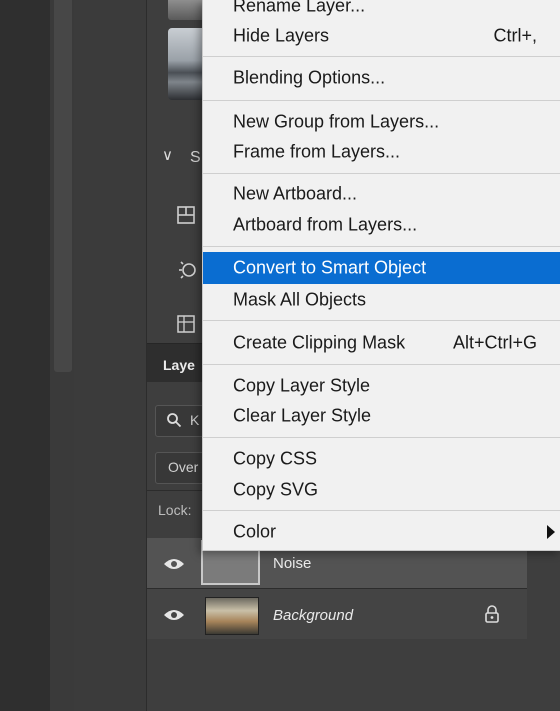 The image size is (560, 711). What do you see at coordinates (195, 420) in the screenshot?
I see `filter-kind-label: K` at bounding box center [195, 420].